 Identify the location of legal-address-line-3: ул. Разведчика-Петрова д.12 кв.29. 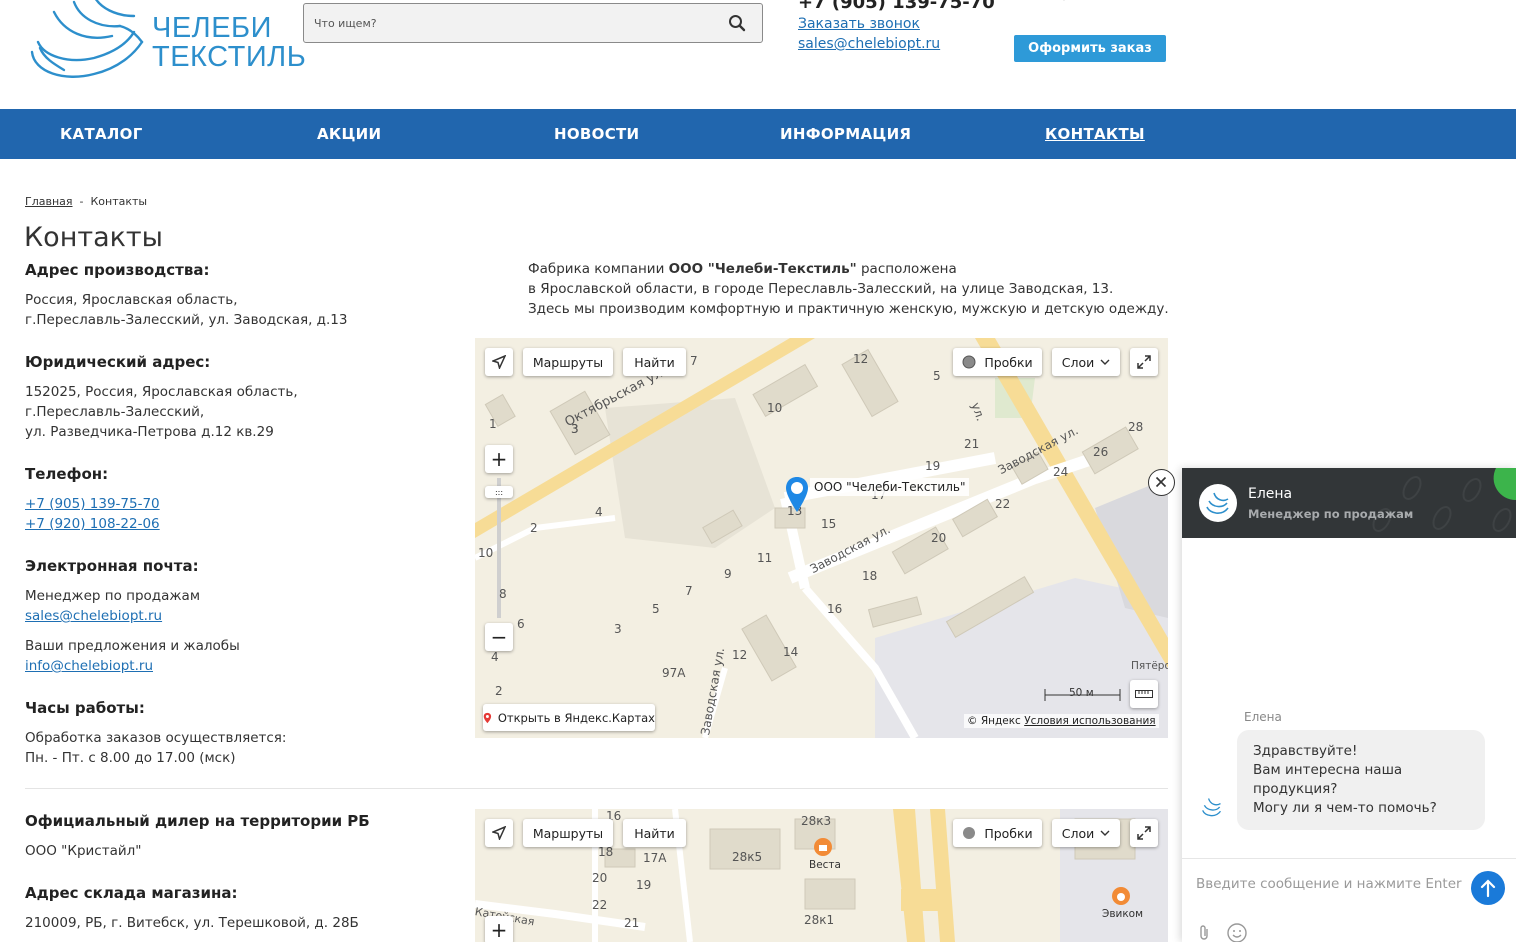
(149, 432).